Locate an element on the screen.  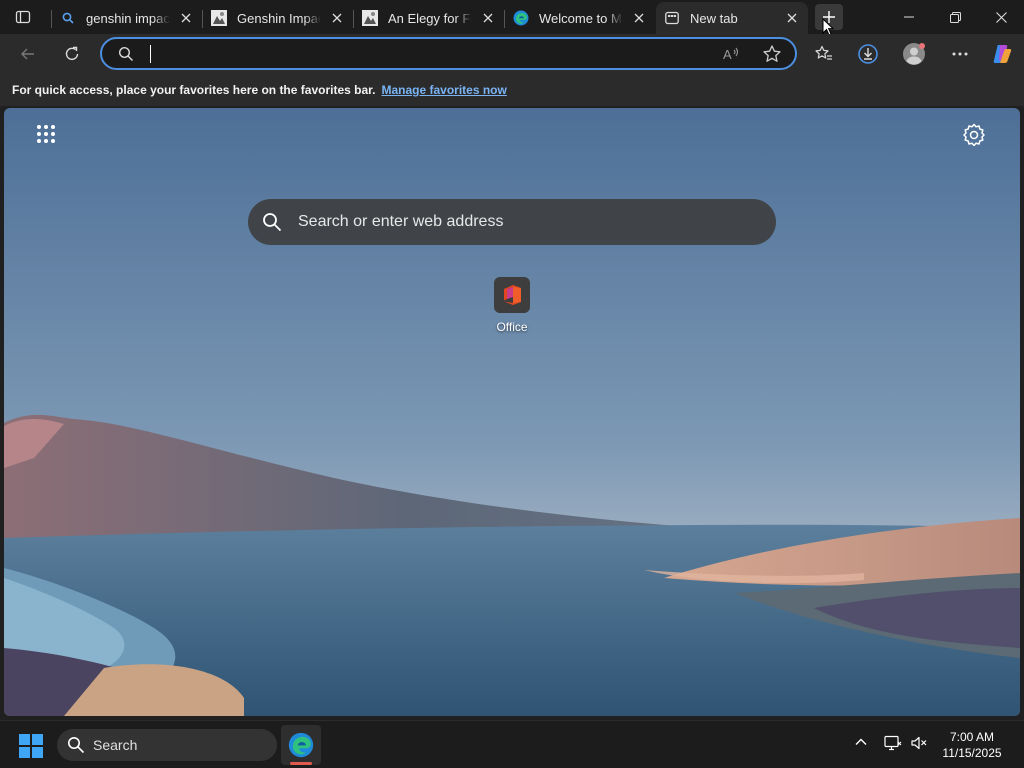
text-caret is located at coordinates (150, 54).